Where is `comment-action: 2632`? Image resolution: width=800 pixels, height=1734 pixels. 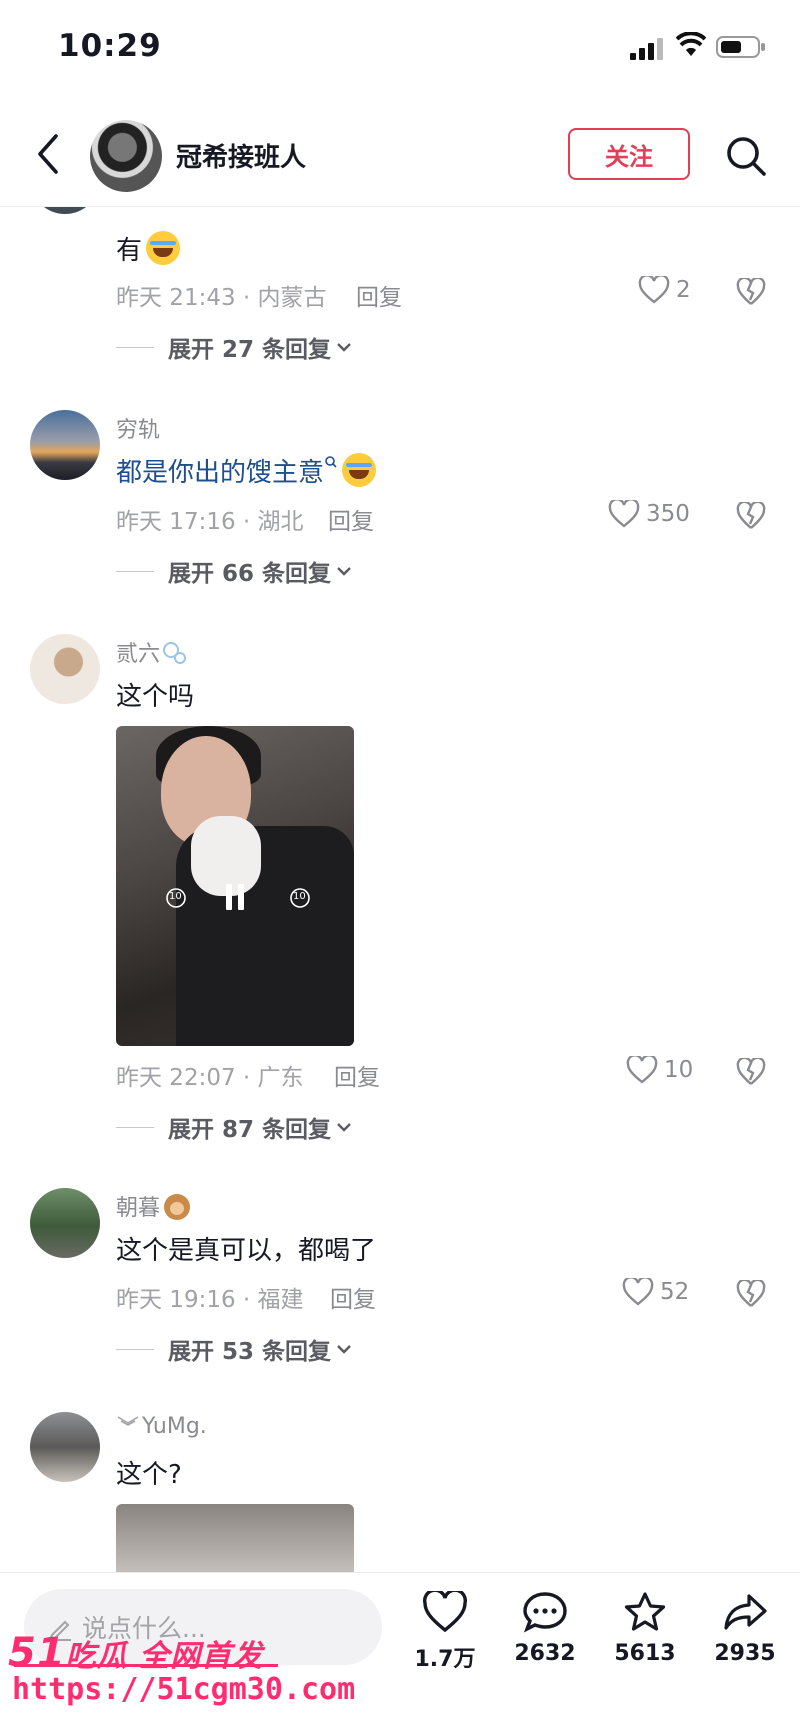
comment-action: 2632 is located at coordinates (545, 1628).